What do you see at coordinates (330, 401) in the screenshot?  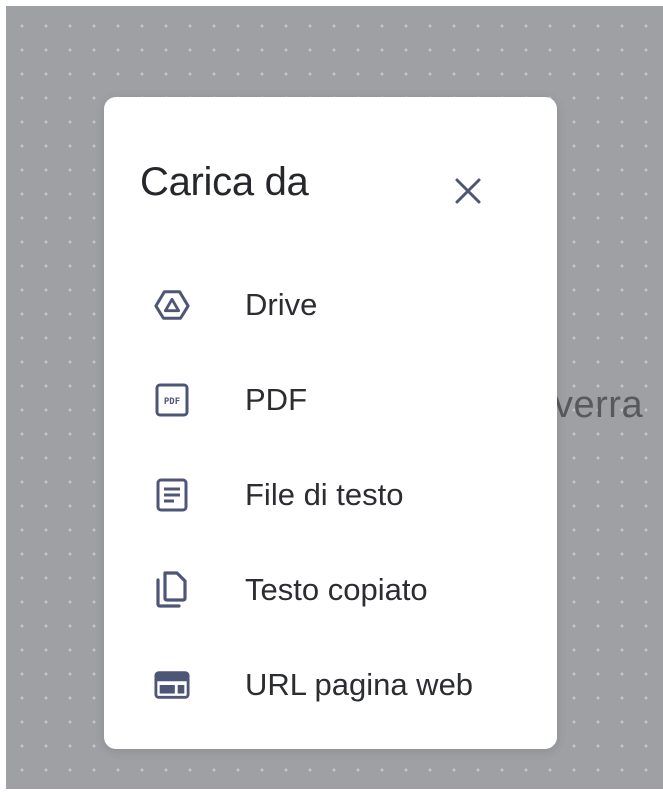 I see `menu-item-pdf: PDF PDF` at bounding box center [330, 401].